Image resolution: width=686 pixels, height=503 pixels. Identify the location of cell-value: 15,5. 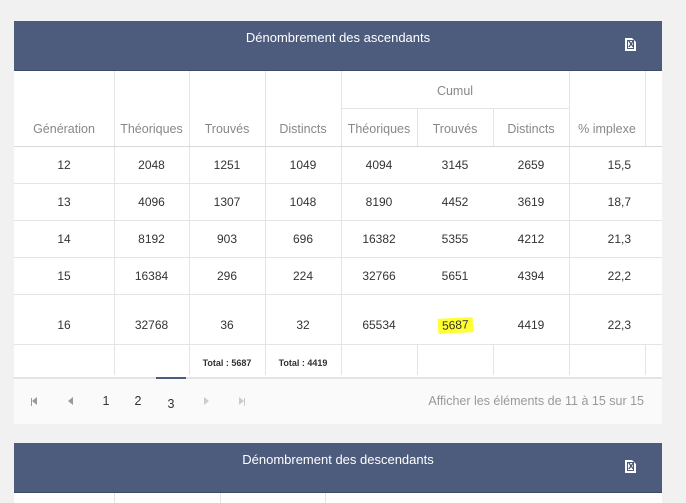
(619, 165).